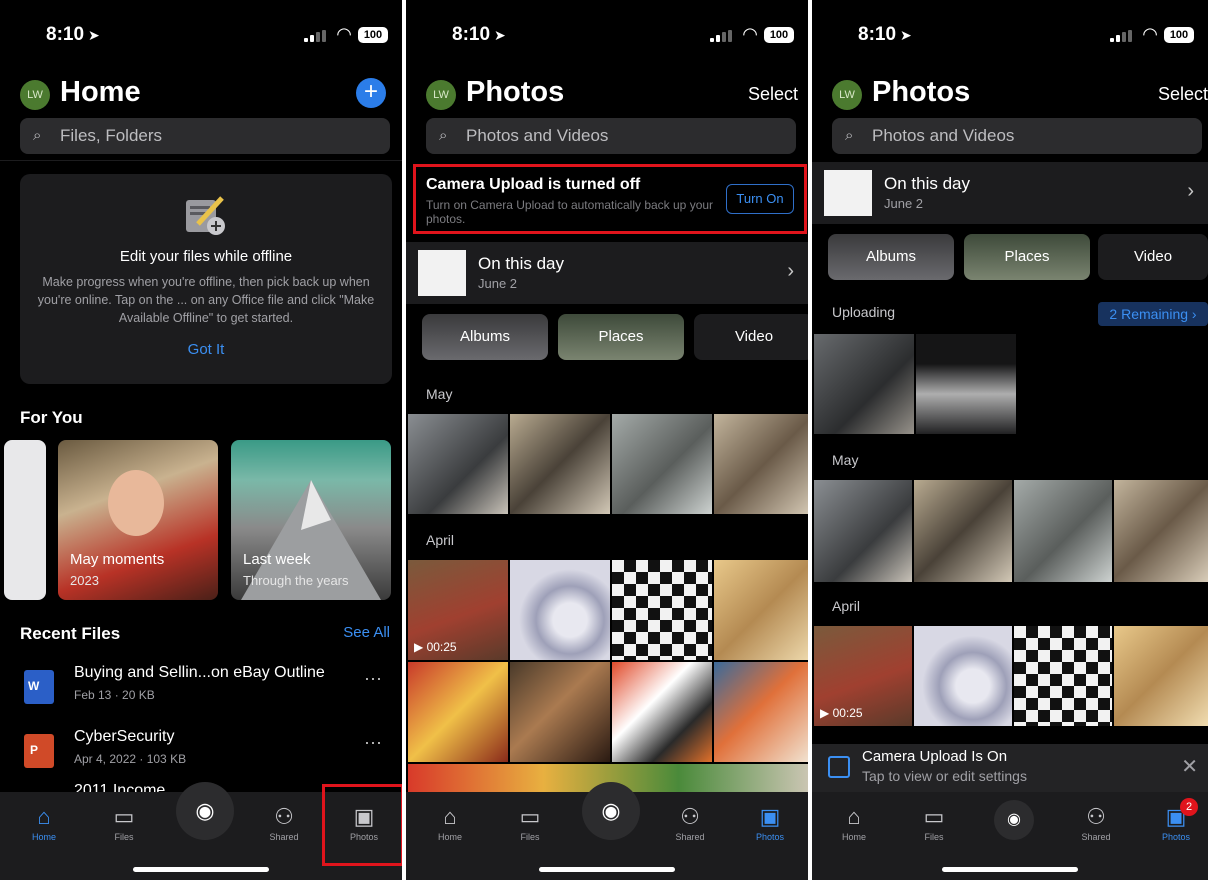 The width and height of the screenshot is (1208, 880). What do you see at coordinates (117, 559) in the screenshot?
I see `card-title: May moments` at bounding box center [117, 559].